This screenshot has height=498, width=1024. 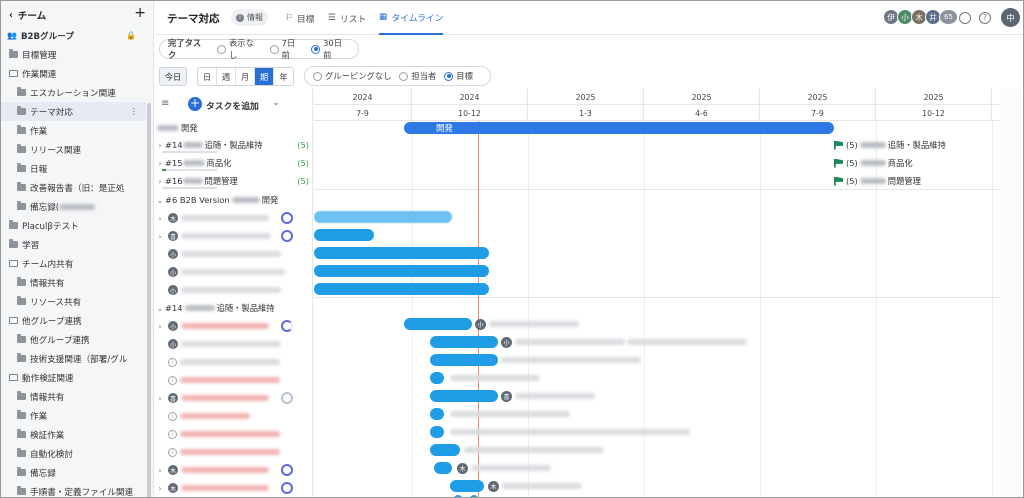 I want to click on sidebar-item-daily-report: 日報, so click(x=73, y=168).